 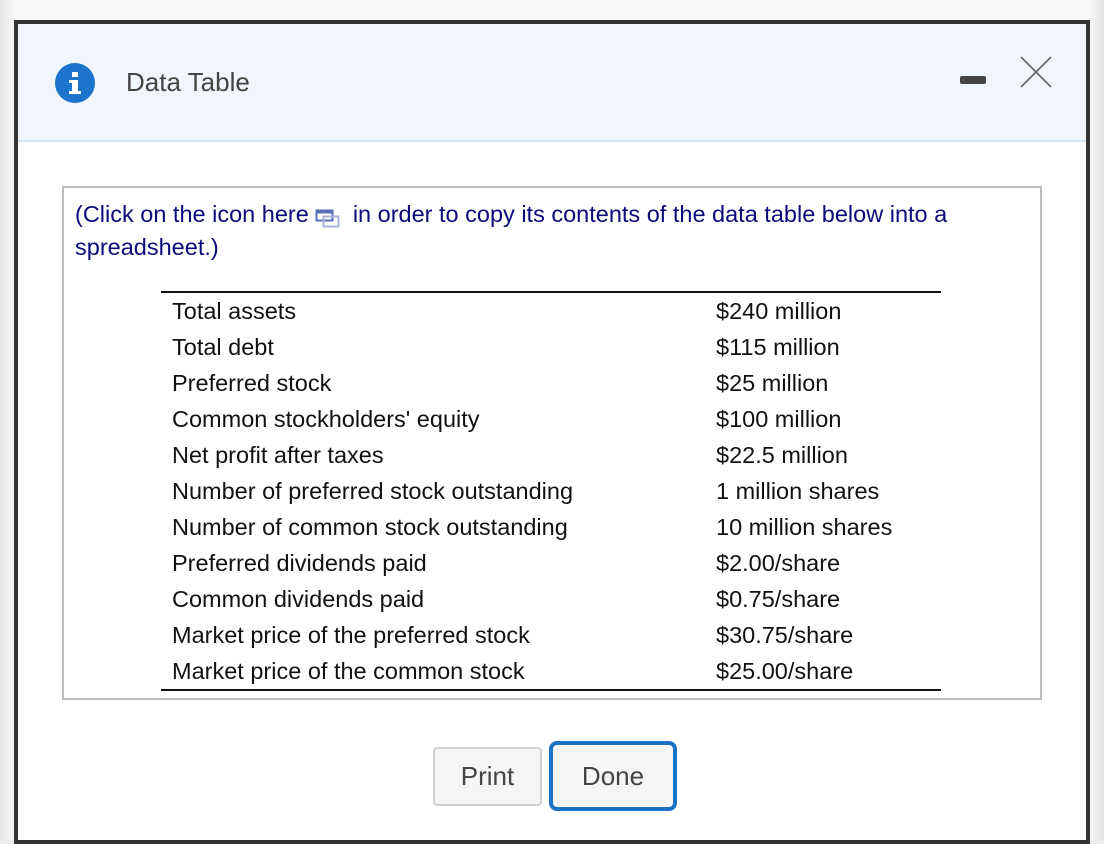 What do you see at coordinates (487, 776) in the screenshot?
I see `print-button: Print` at bounding box center [487, 776].